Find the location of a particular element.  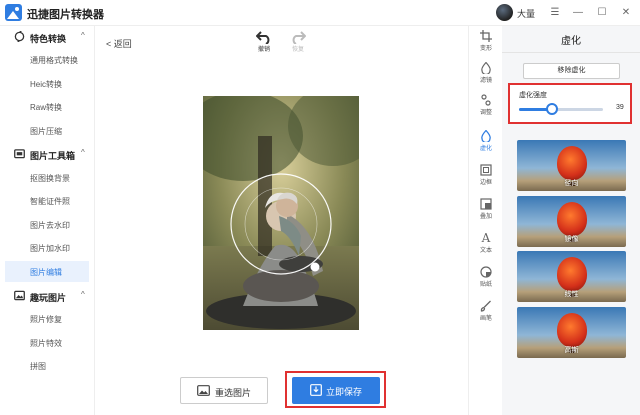

tool-blur: 虚化 is located at coordinates (486, 141).